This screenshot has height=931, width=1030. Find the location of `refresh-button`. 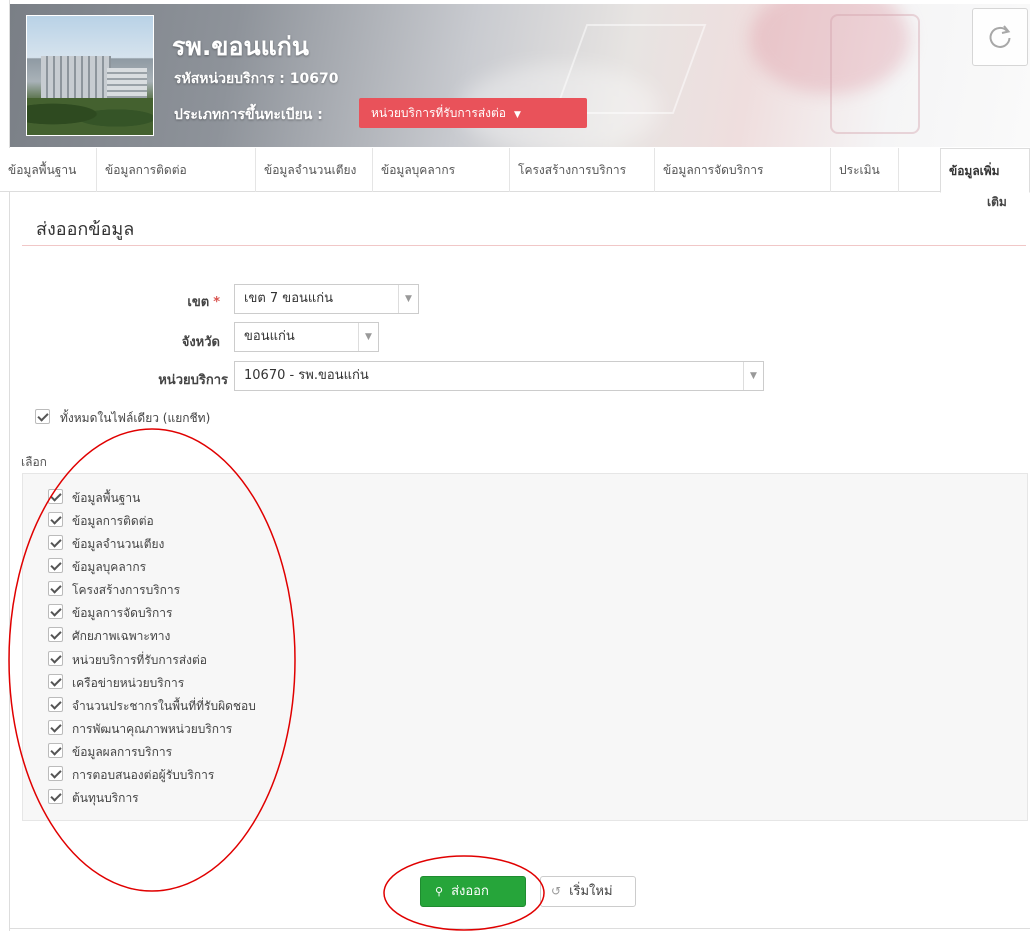

refresh-button is located at coordinates (1000, 37).